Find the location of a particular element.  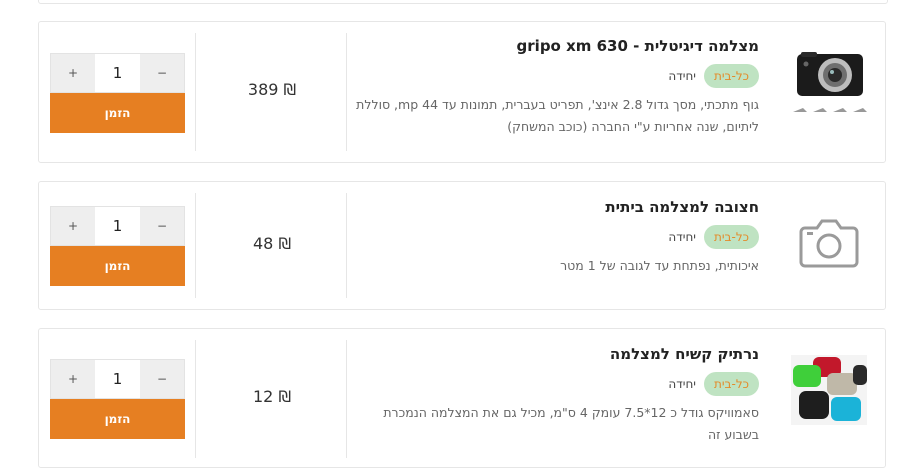

product-title: חצובה למצלמה ביתית is located at coordinates (553, 207).